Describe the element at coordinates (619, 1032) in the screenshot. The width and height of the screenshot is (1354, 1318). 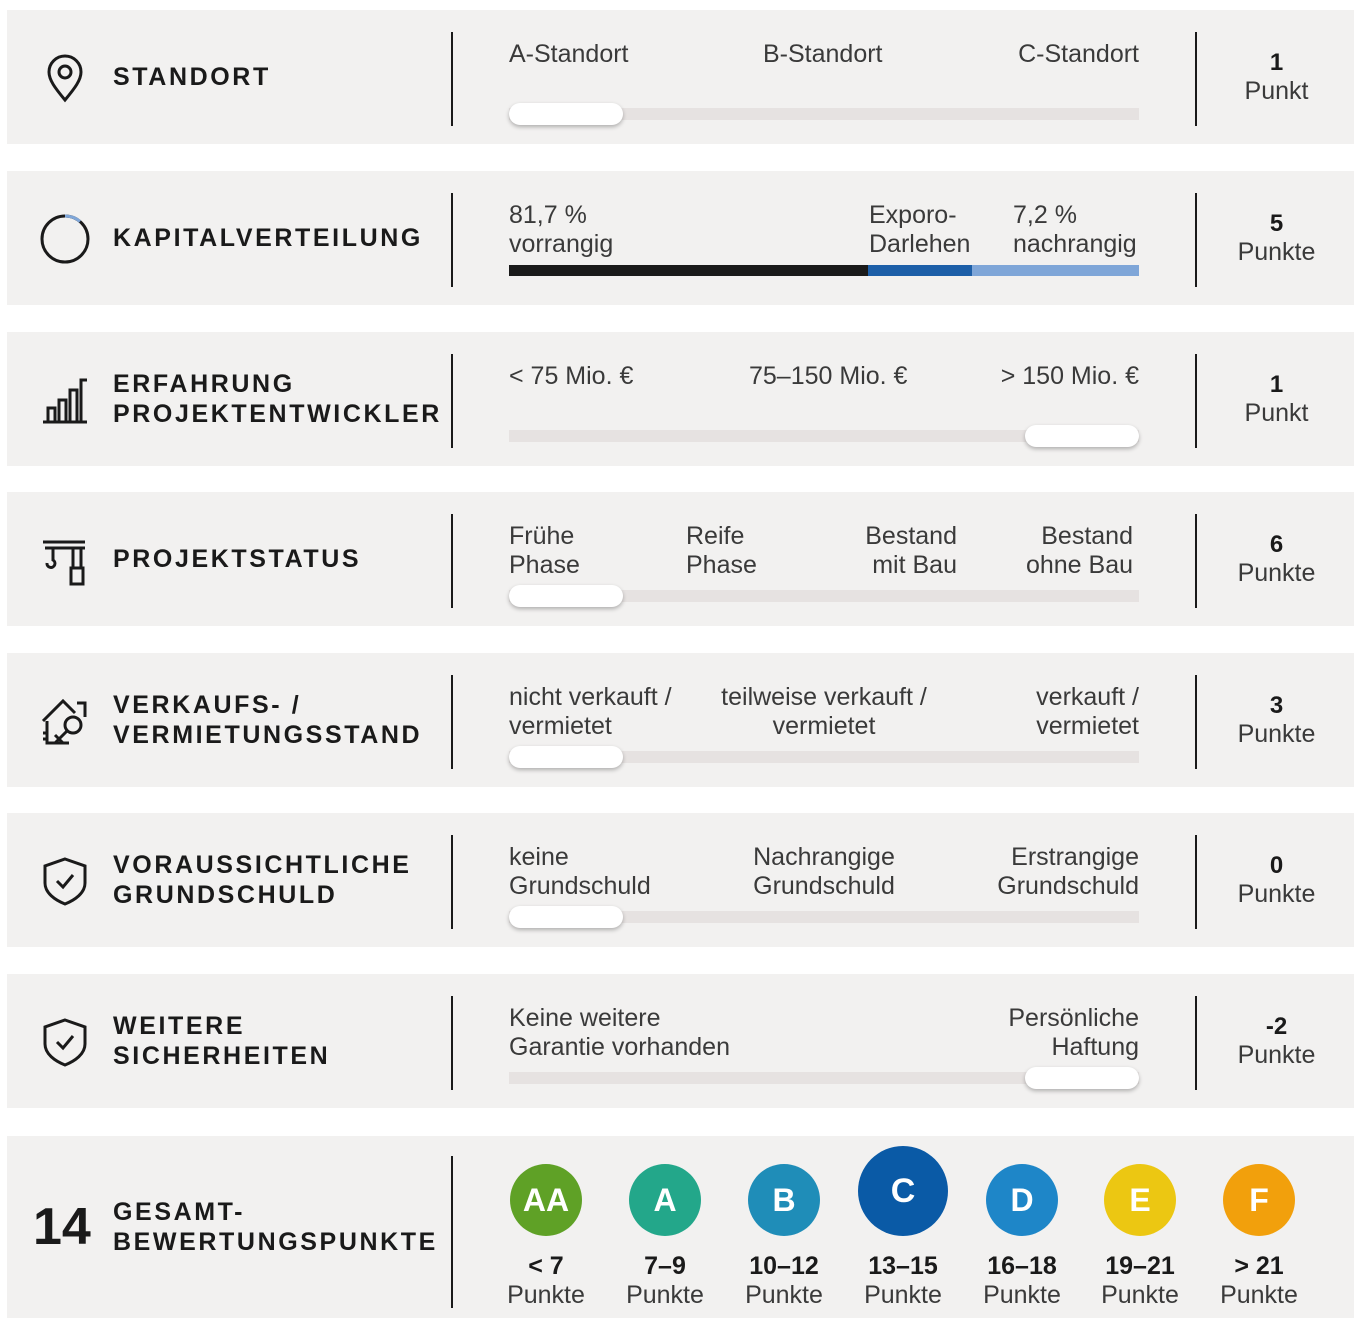
I see `scale-label: Keine weitere Garantie vorhanden` at that location.